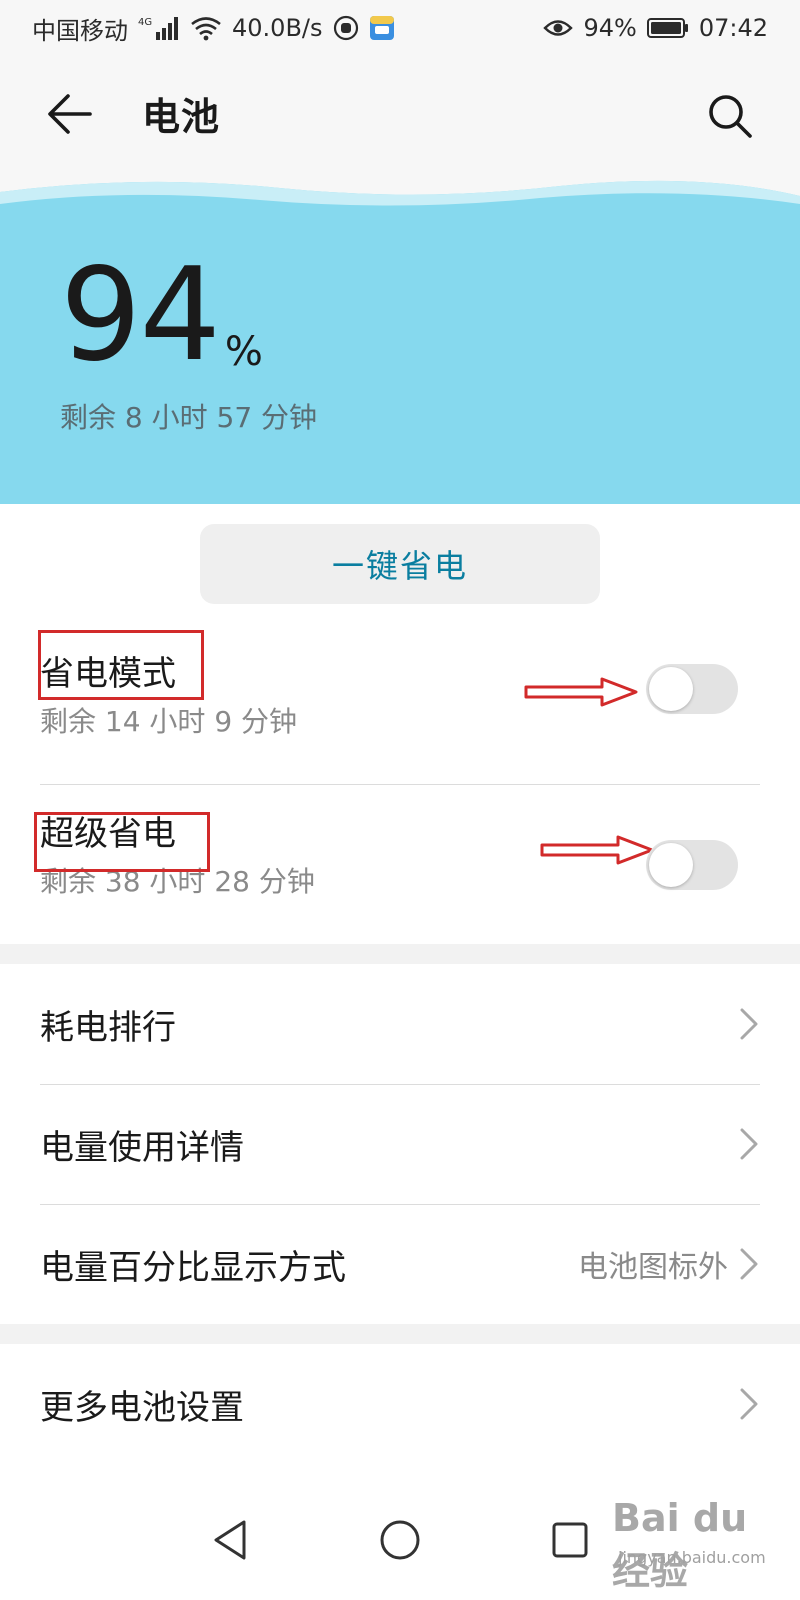  I want to click on square-recents-icon, so click(570, 1540).